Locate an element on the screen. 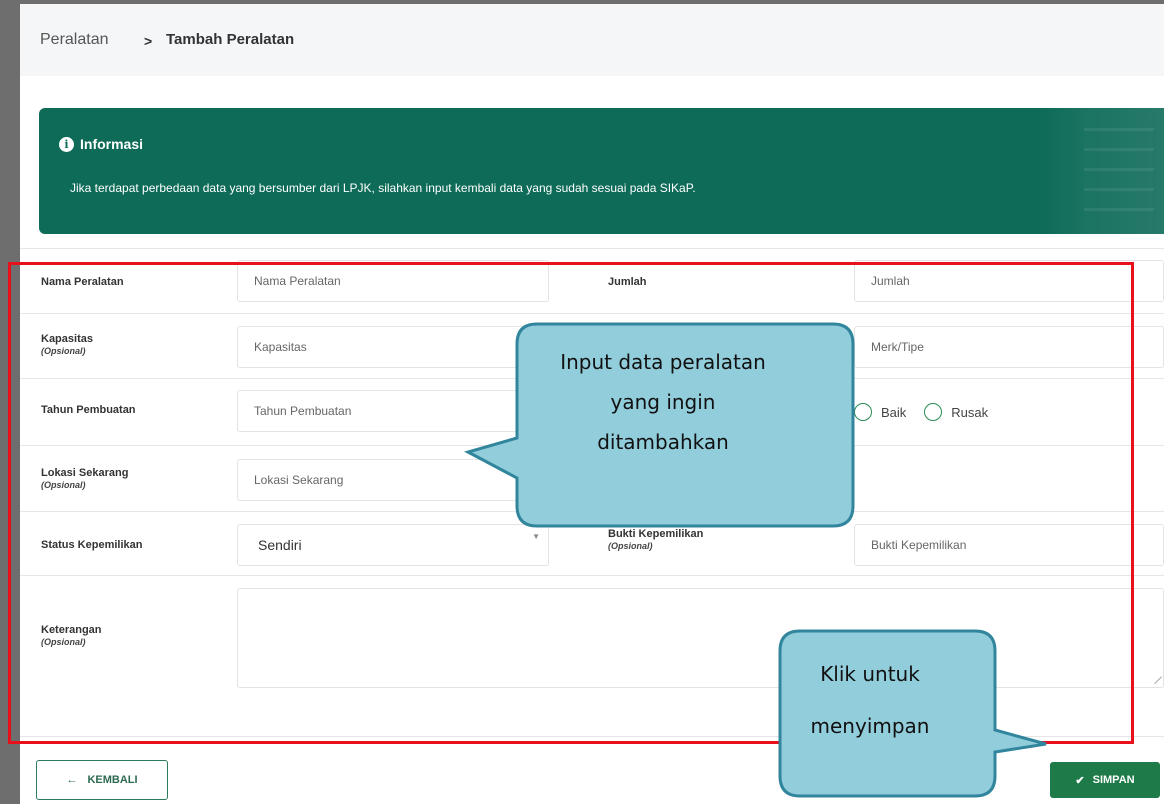 Image resolution: width=1164 pixels, height=804 pixels. window-frame-left is located at coordinates (10, 402).